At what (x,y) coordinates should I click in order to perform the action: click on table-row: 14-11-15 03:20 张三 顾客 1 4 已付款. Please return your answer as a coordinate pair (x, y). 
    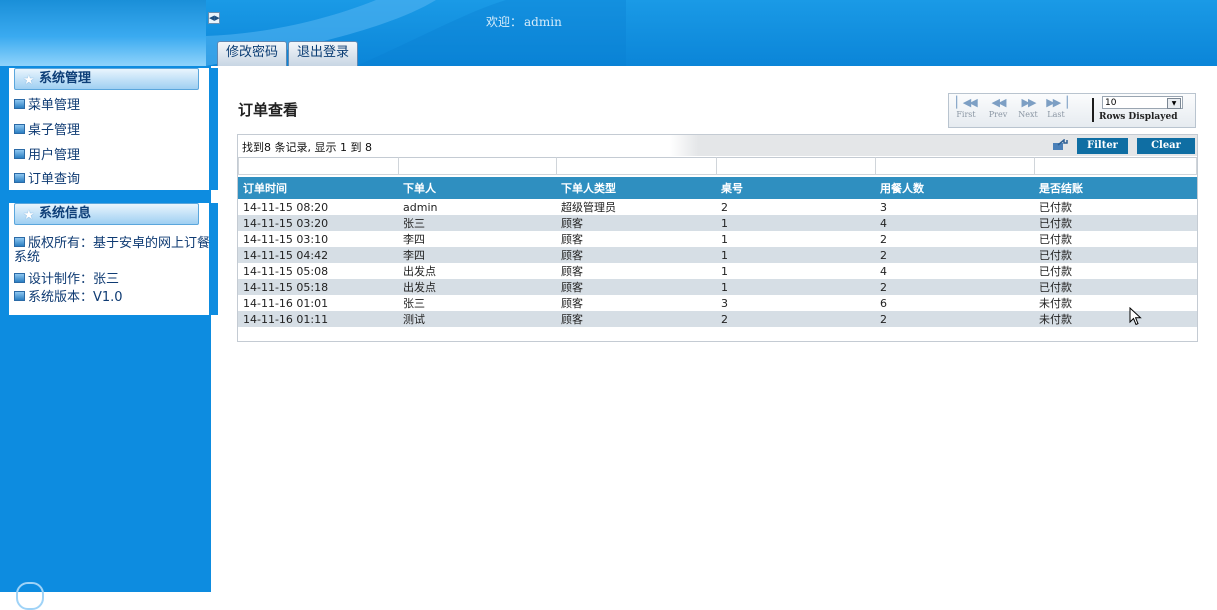
    Looking at the image, I should click on (717, 223).